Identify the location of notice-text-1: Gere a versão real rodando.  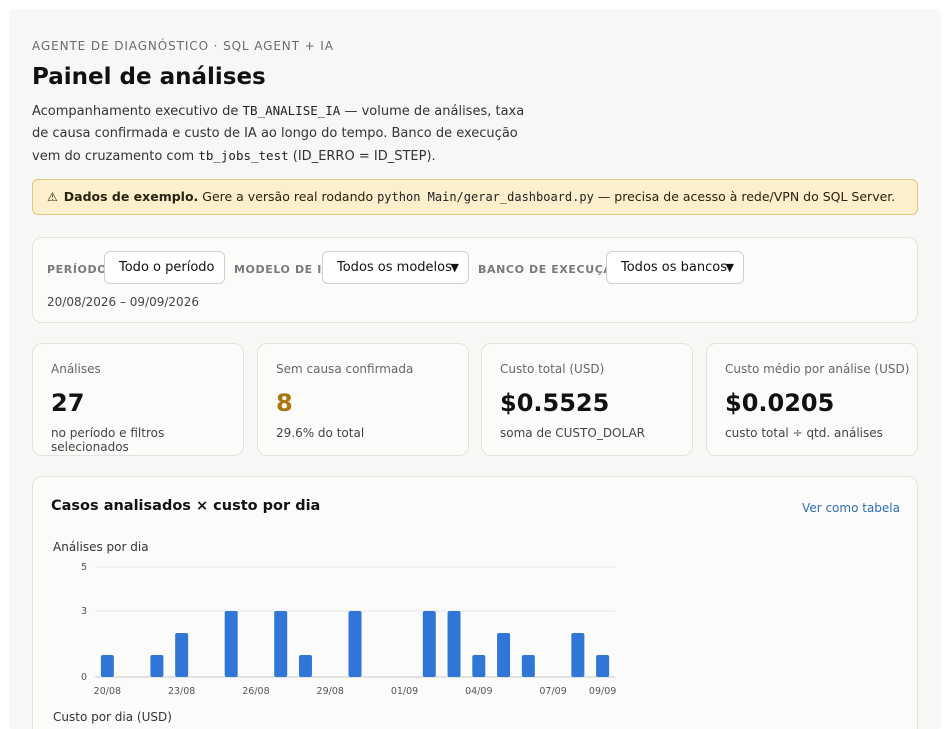
(288, 196).